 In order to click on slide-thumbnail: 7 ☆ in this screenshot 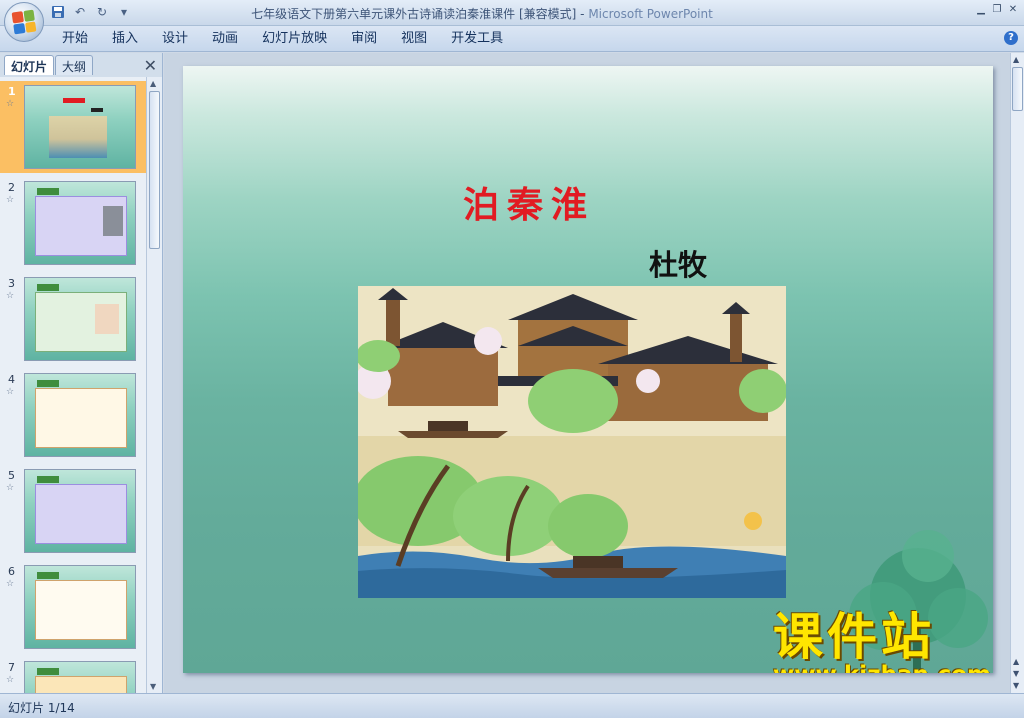, I will do `click(73, 675)`.